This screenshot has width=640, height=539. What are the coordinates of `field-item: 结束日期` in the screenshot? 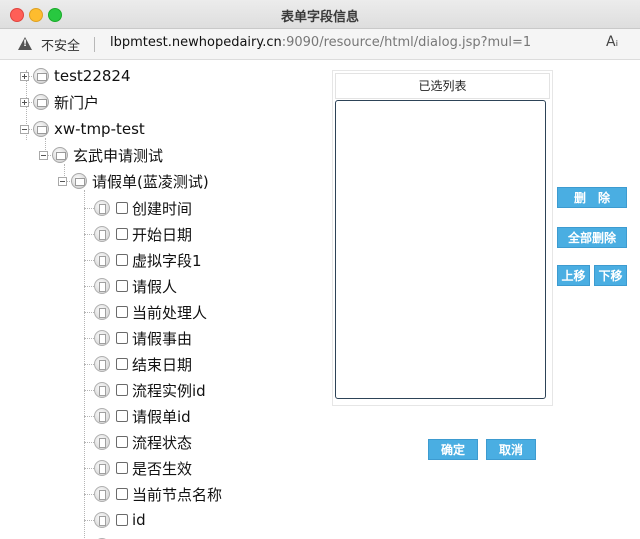 It's located at (143, 364).